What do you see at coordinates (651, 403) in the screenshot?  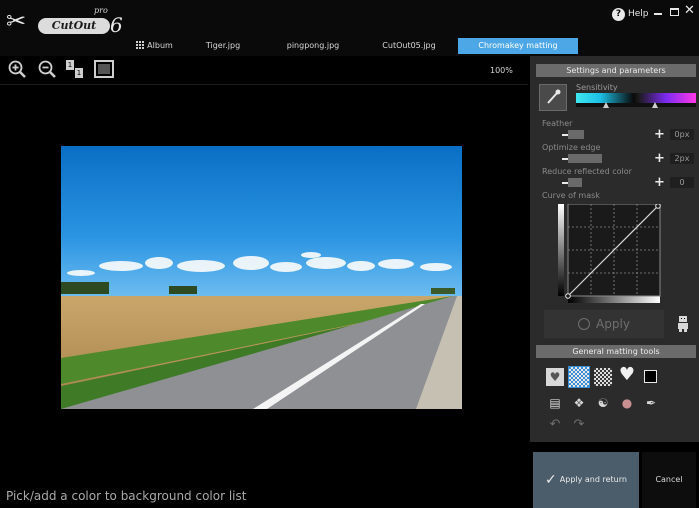 I see `feather-brush-icon: ✒` at bounding box center [651, 403].